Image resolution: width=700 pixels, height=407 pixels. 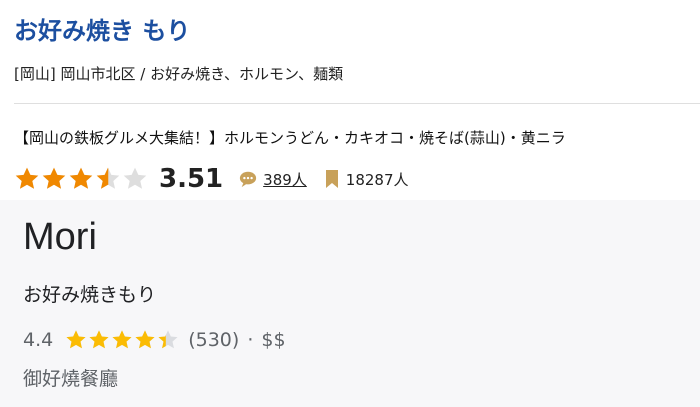 I want to click on google-rating-row: 4.4 (530) · $$, so click(x=154, y=340).